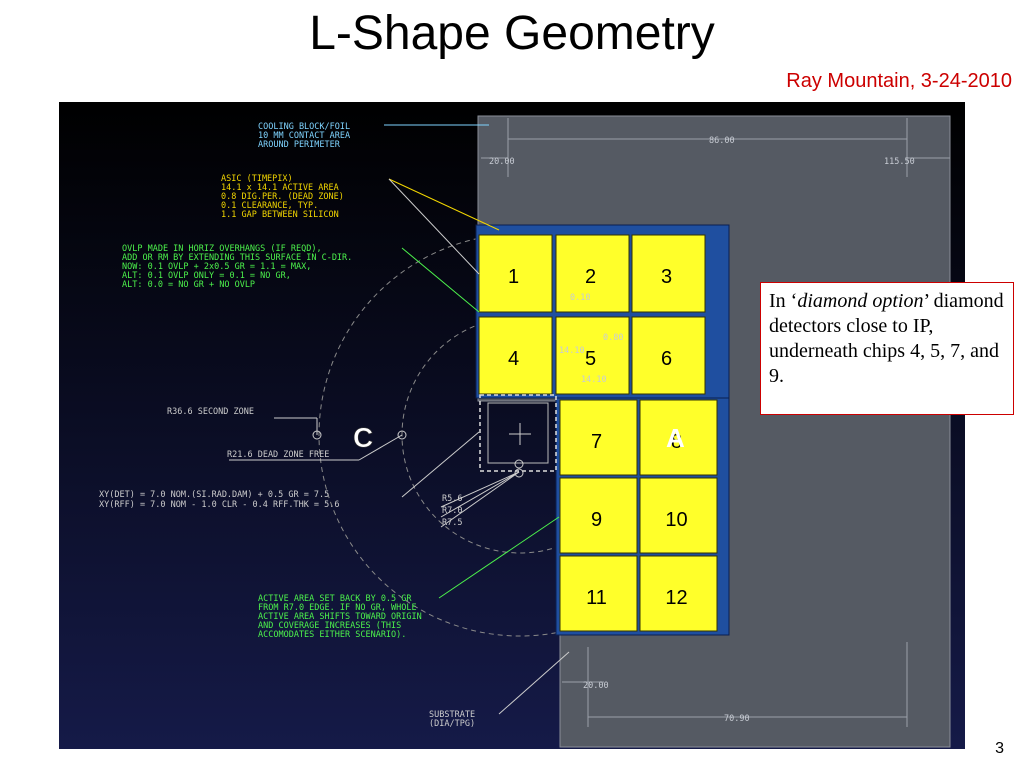 This screenshot has height=768, width=1024. Describe the element at coordinates (899, 81) in the screenshot. I see `slide-subtitle: Ray Mountain, 3-24-2010` at that location.